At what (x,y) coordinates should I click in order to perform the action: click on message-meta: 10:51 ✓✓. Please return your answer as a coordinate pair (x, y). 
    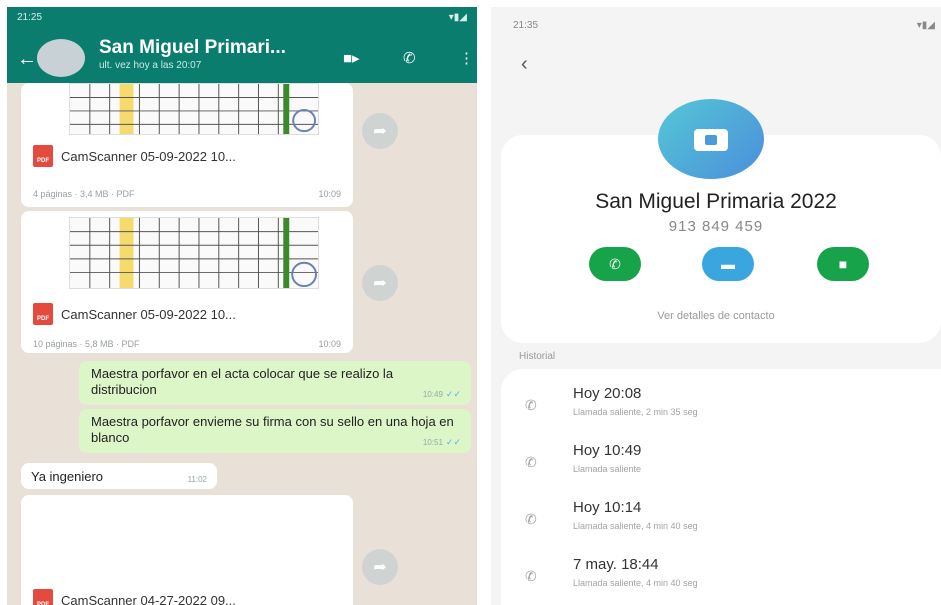
    Looking at the image, I should click on (442, 442).